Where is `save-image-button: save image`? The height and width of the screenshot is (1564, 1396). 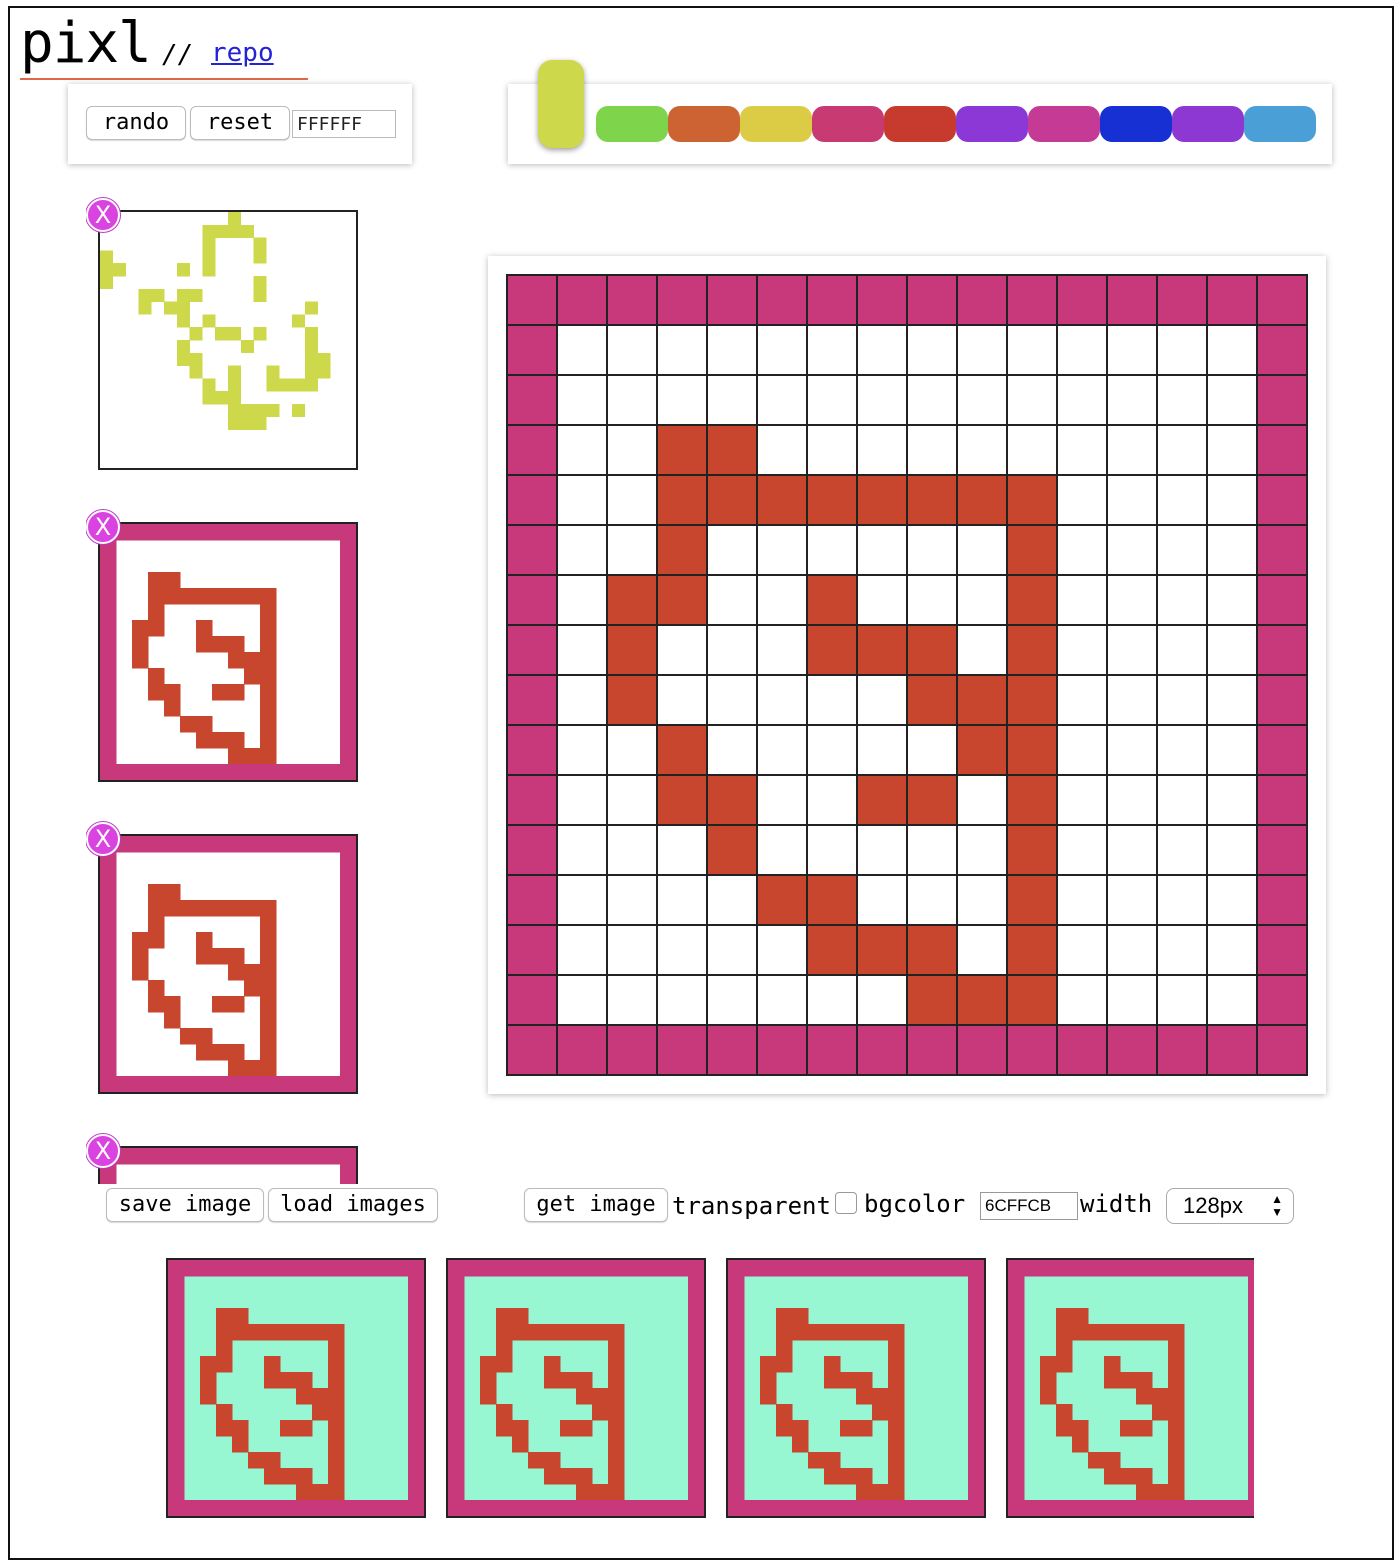
save-image-button: save image is located at coordinates (185, 1205).